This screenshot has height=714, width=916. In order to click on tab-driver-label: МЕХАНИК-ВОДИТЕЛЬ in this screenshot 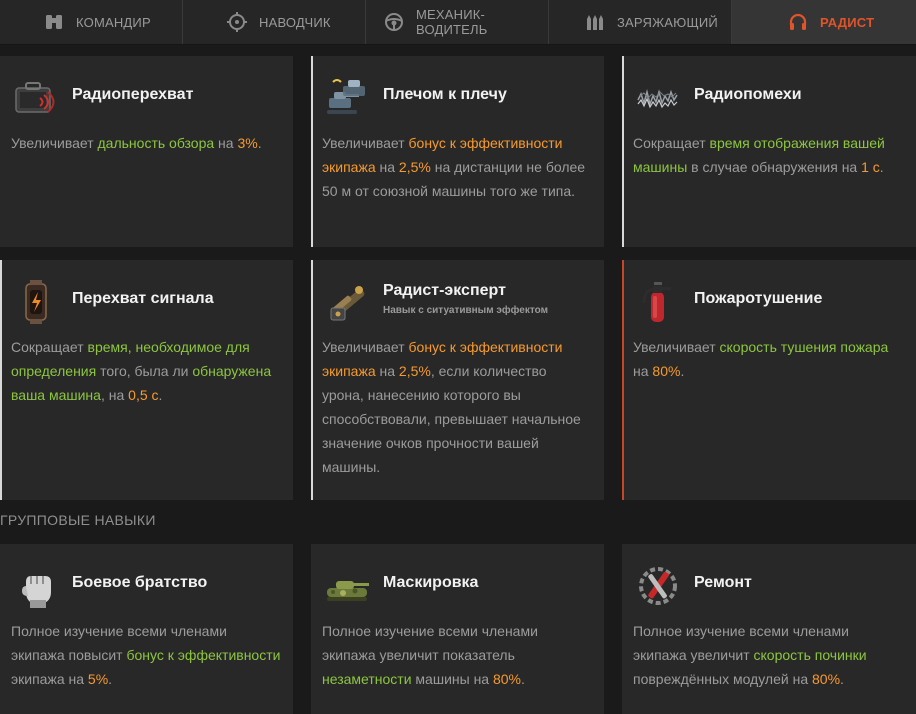, I will do `click(452, 22)`.